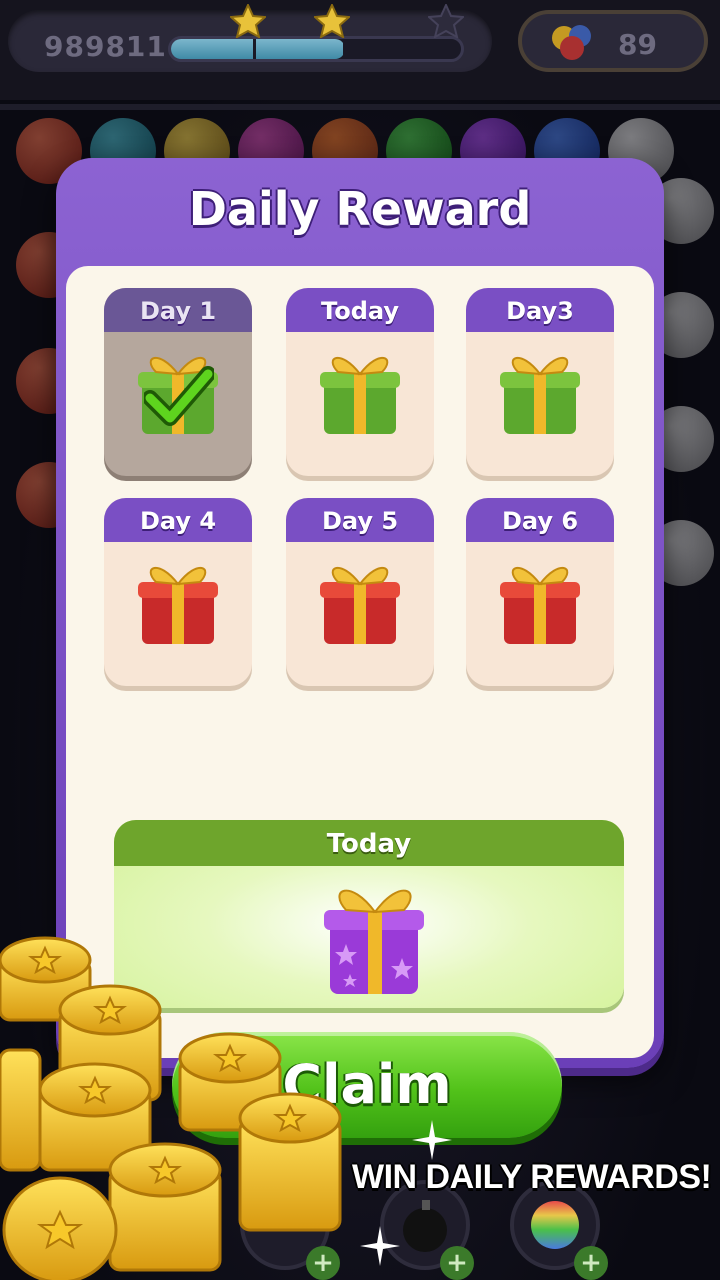  I want to click on star-outline-icon, so click(446, 21).